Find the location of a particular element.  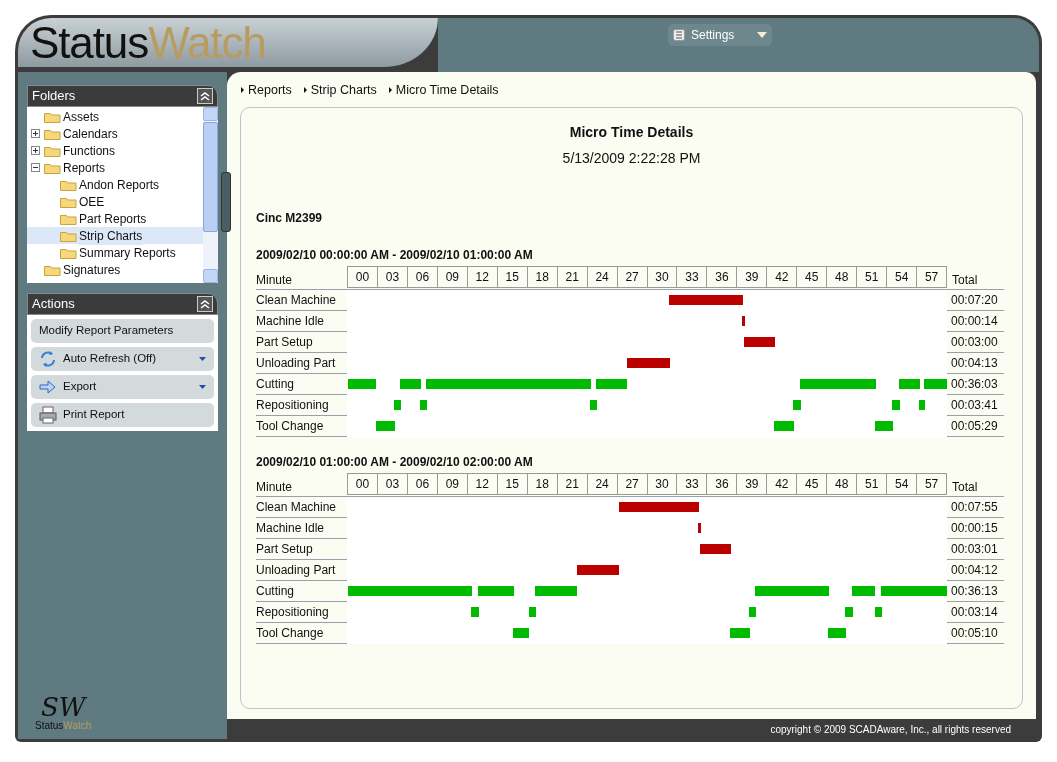

breadcrumb-link: Strip Charts is located at coordinates (343, 90).